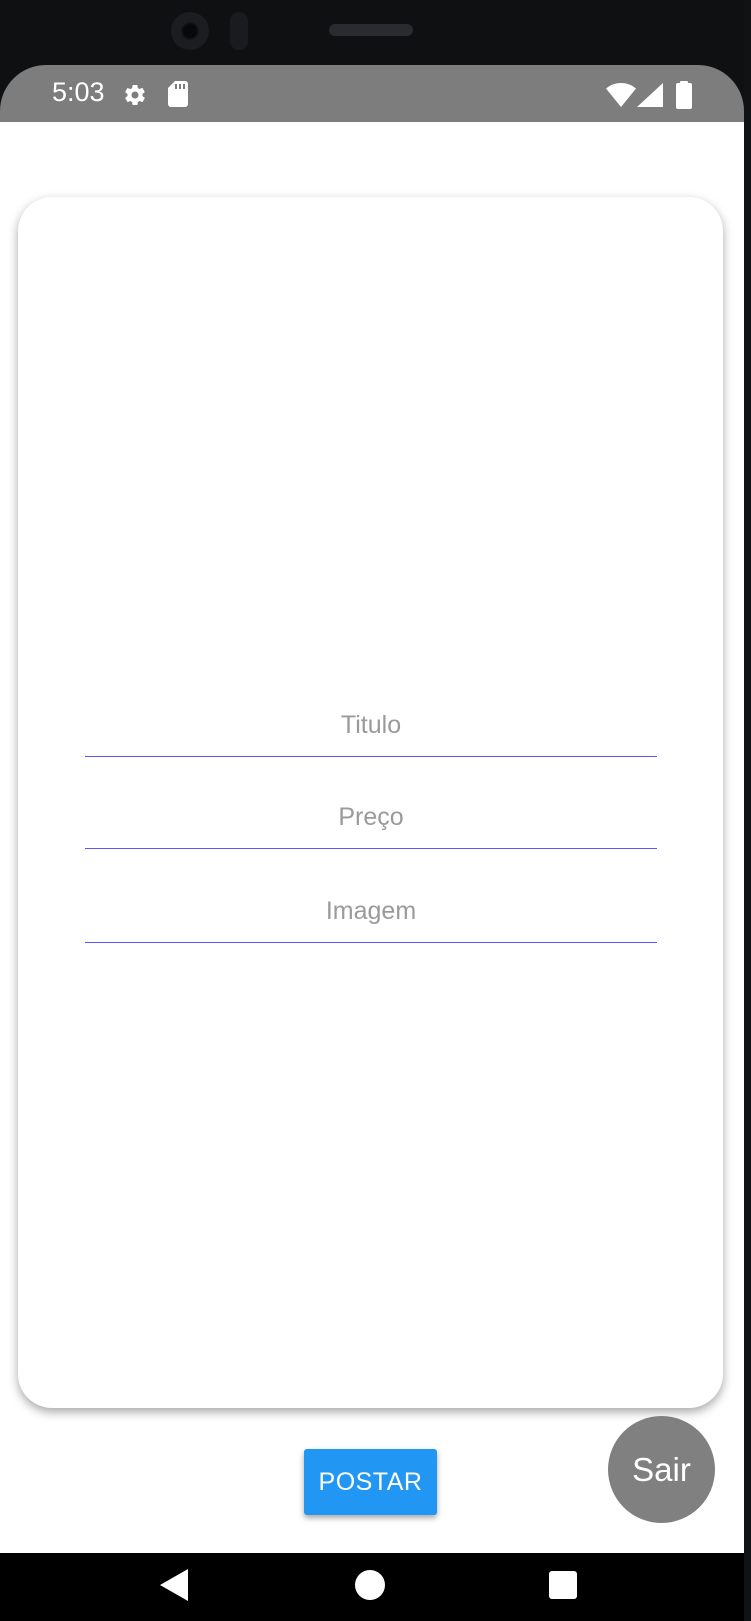 This screenshot has width=751, height=1621. I want to click on preco-field, so click(371, 817).